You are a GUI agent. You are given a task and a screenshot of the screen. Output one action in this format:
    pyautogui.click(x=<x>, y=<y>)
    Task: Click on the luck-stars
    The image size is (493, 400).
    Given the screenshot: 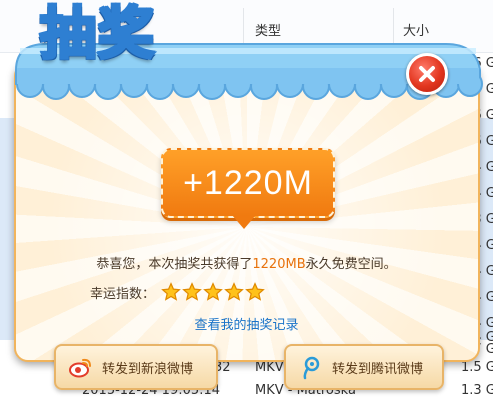 What is the action you would take?
    pyautogui.click(x=213, y=292)
    